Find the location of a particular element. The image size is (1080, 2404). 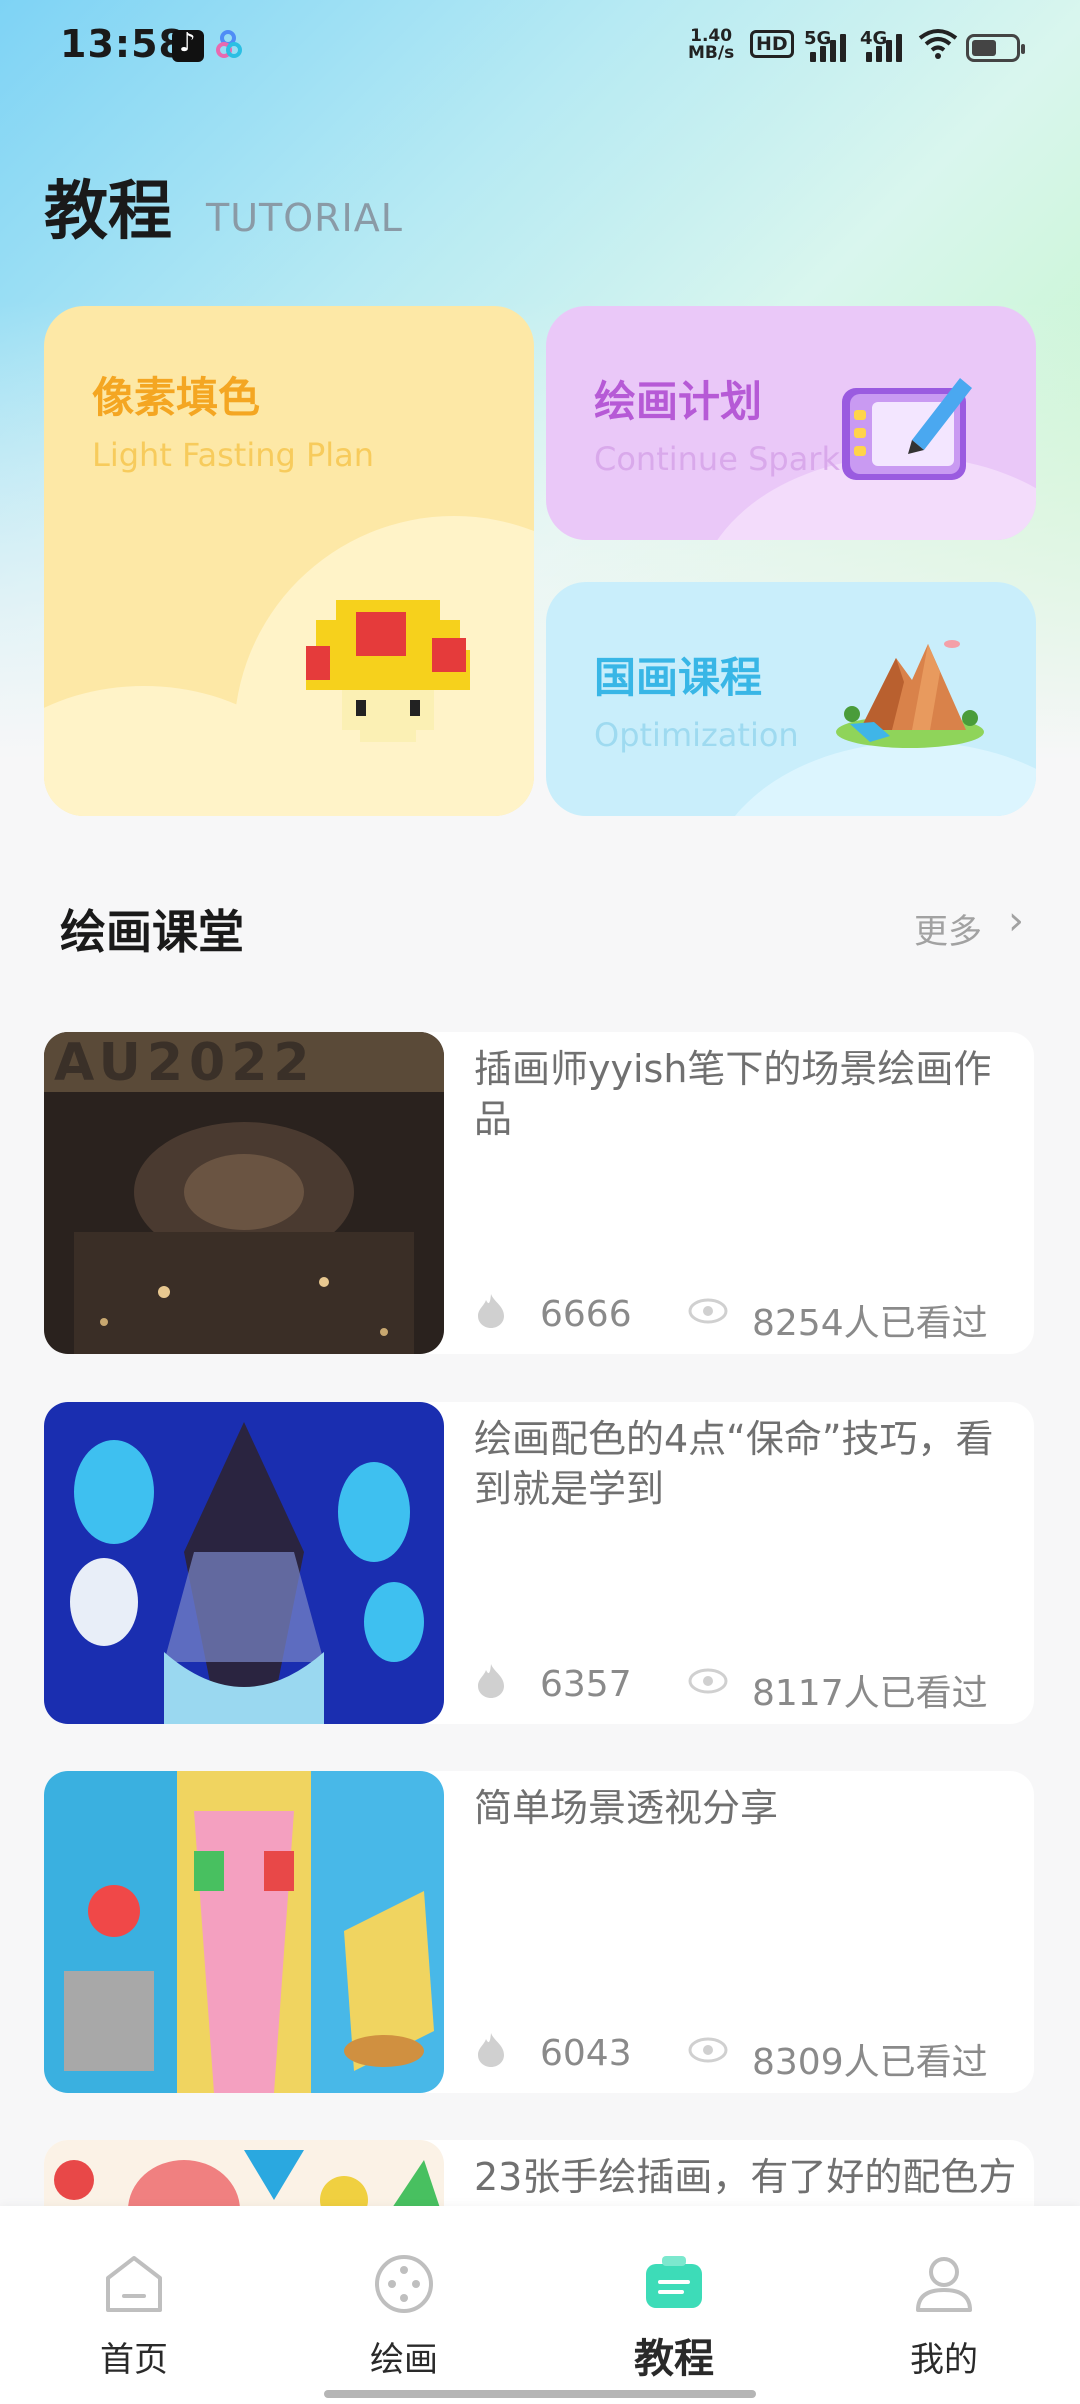

tab-tutorial-label: 教程 is located at coordinates (674, 2359).